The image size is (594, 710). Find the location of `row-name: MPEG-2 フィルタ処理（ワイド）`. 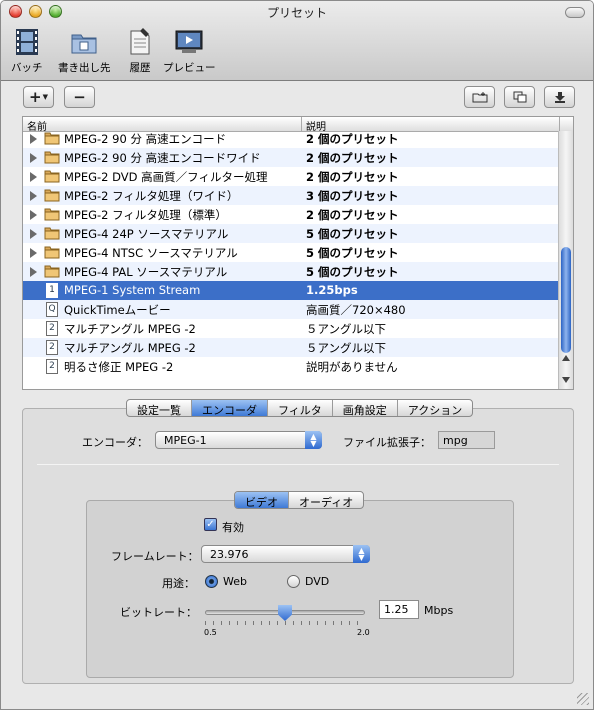

row-name: MPEG-2 フィルタ処理（ワイド） is located at coordinates (151, 196).